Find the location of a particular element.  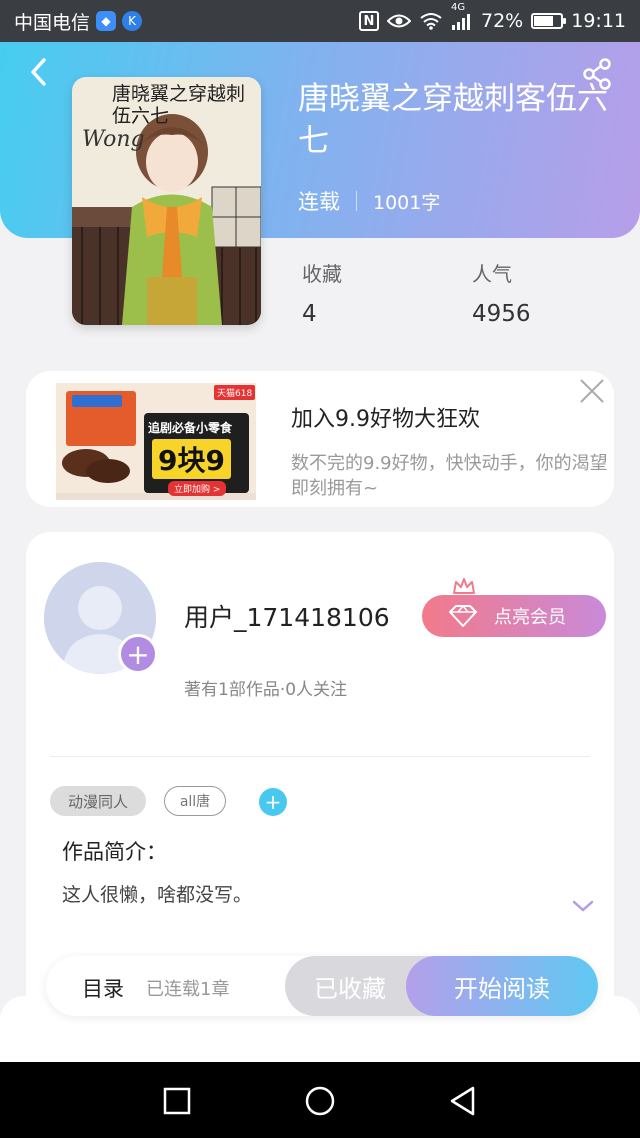

book-cover: 唐晓翼之穿越刺伍六七 Wong is located at coordinates (166, 201).